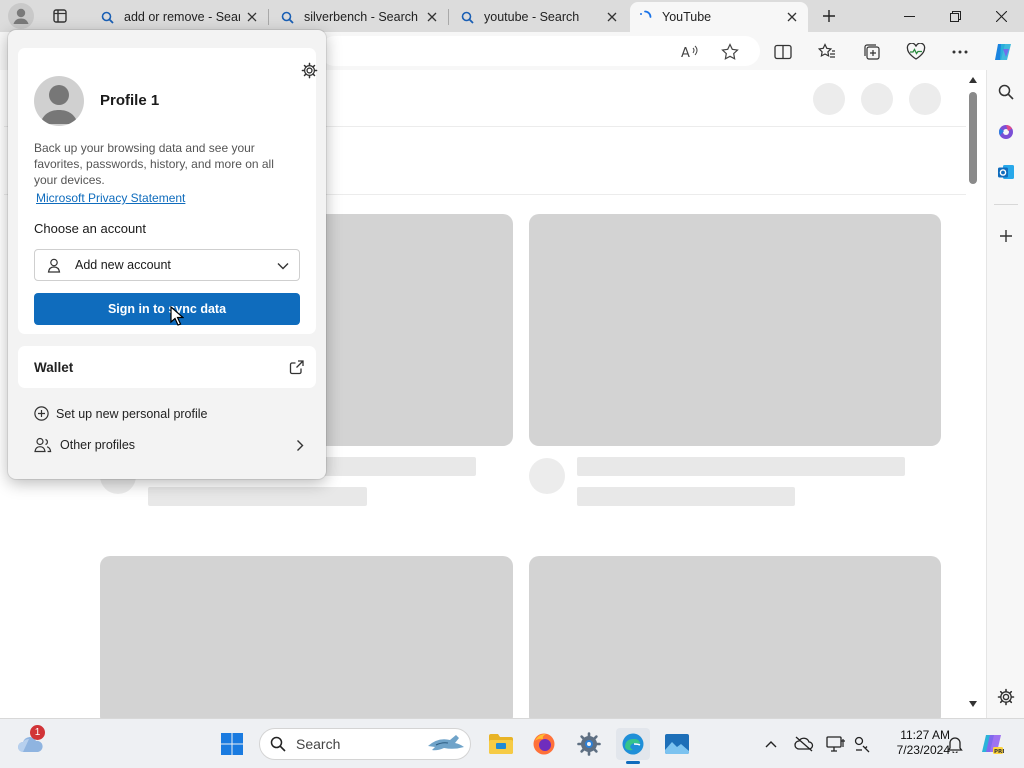  I want to click on scroll-up-icon, so click(973, 80).